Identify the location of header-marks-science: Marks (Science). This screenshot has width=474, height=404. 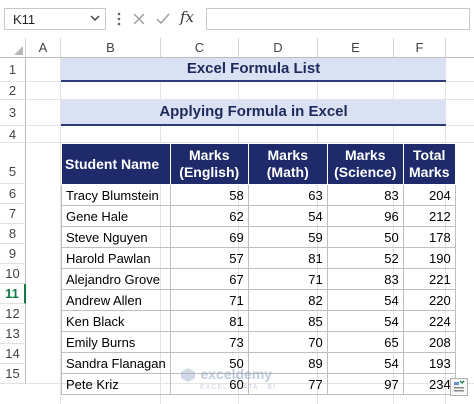
(365, 164).